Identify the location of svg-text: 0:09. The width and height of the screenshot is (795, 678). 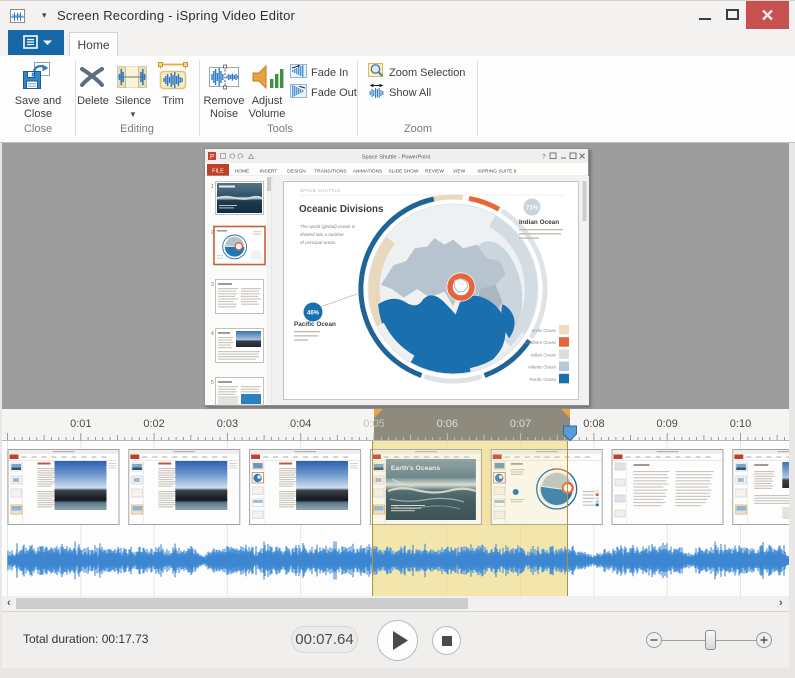
(666, 424).